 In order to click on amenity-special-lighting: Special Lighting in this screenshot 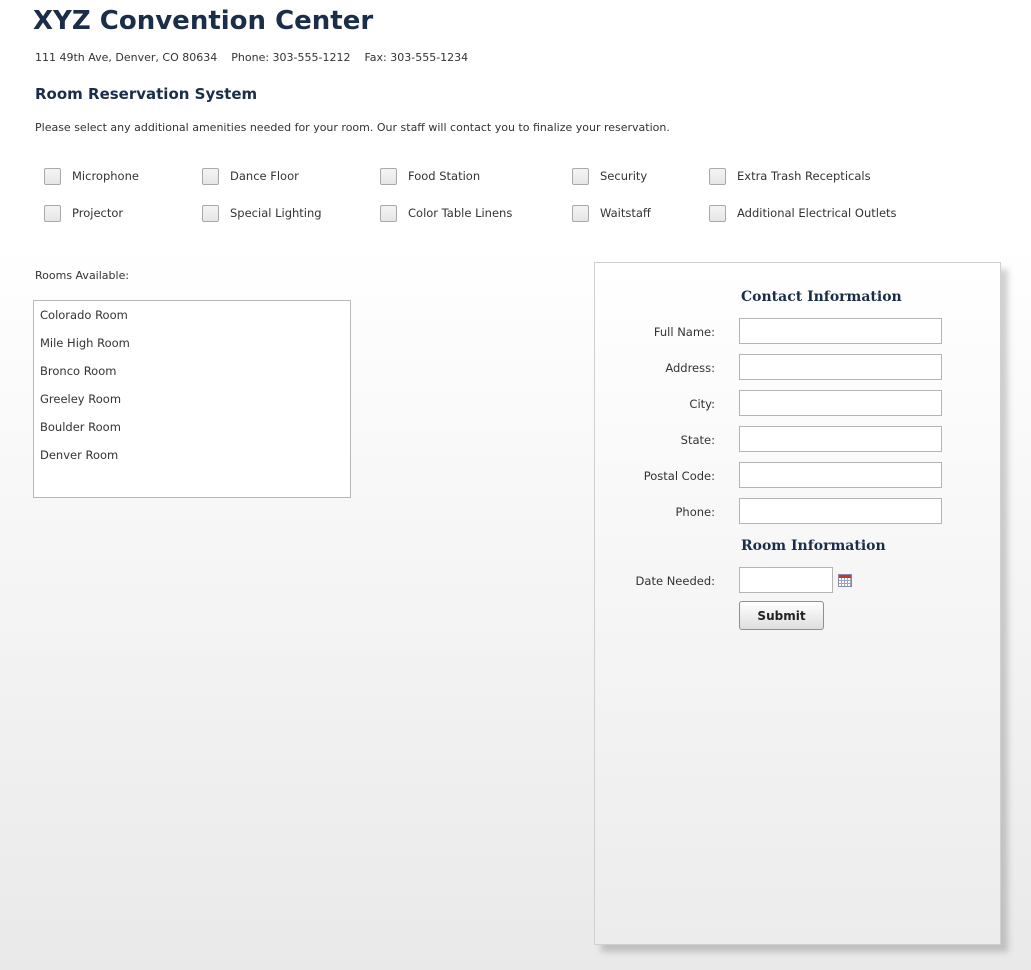, I will do `click(262, 213)`.